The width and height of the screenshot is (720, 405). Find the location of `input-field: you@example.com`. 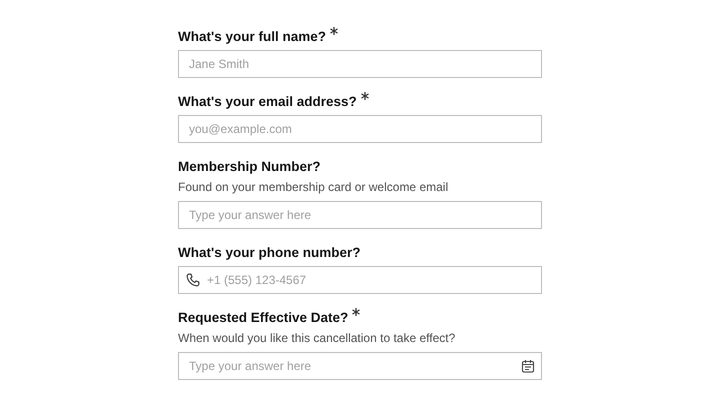

input-field: you@example.com is located at coordinates (360, 129).